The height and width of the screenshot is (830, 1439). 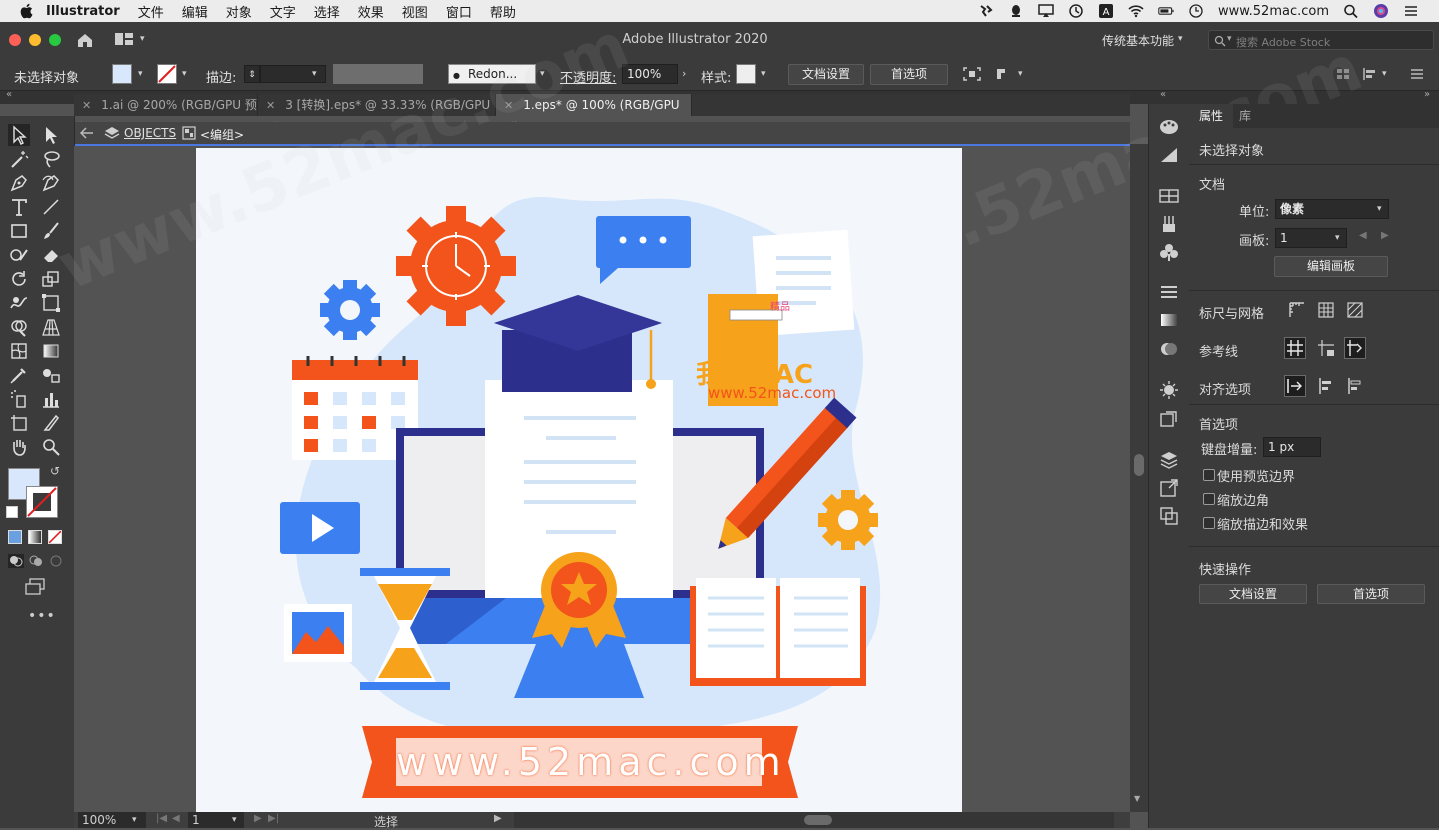 What do you see at coordinates (972, 74) in the screenshot?
I see `isolate-selection-icon` at bounding box center [972, 74].